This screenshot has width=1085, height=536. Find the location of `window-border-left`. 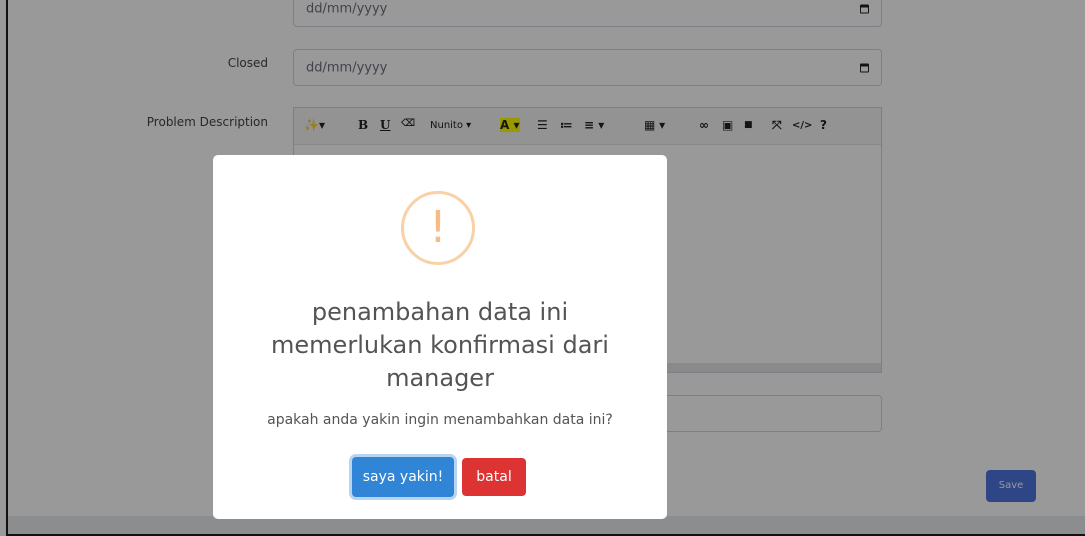

window-border-left is located at coordinates (7, 268).